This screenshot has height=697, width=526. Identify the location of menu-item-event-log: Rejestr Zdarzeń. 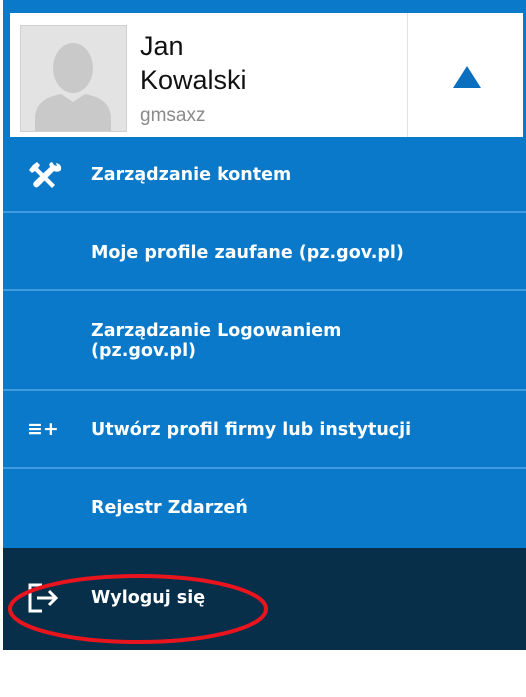
(264, 508).